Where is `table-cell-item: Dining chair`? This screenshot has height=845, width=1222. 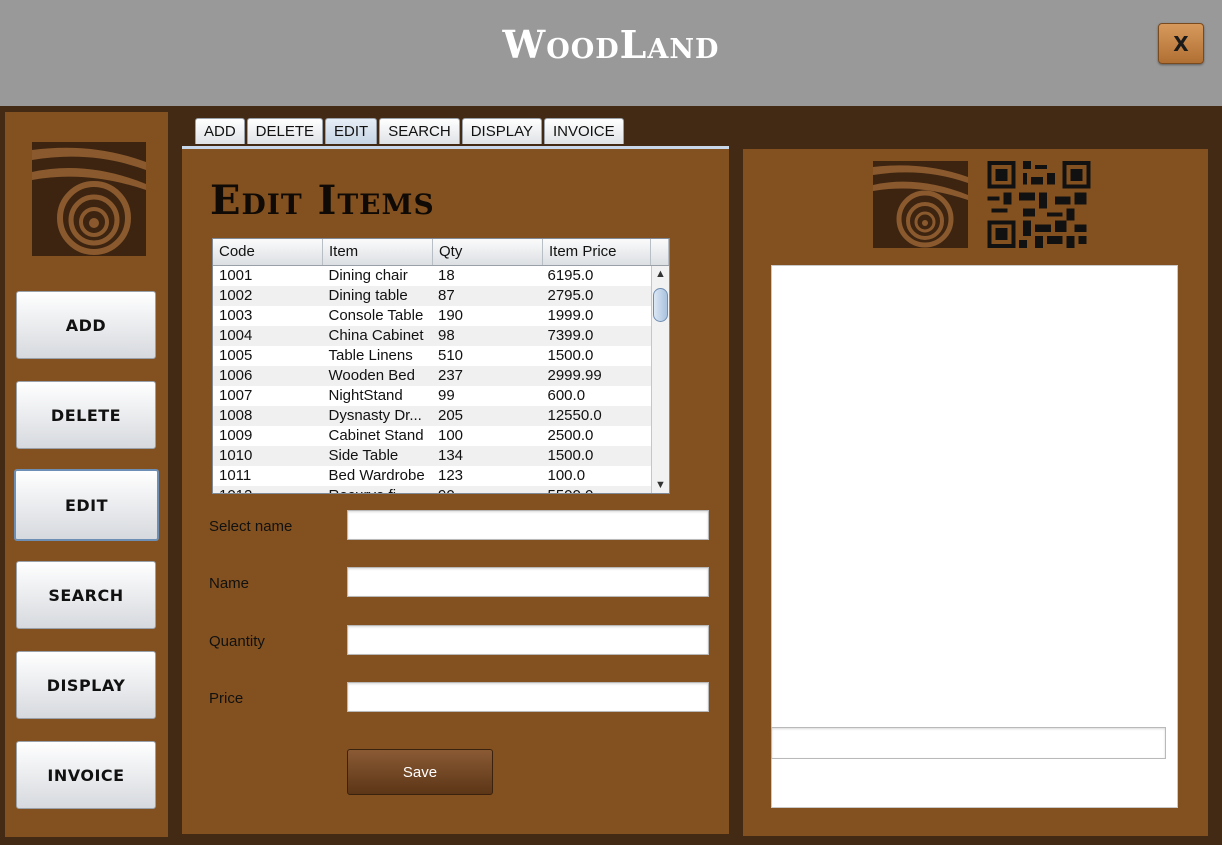 table-cell-item: Dining chair is located at coordinates (368, 275).